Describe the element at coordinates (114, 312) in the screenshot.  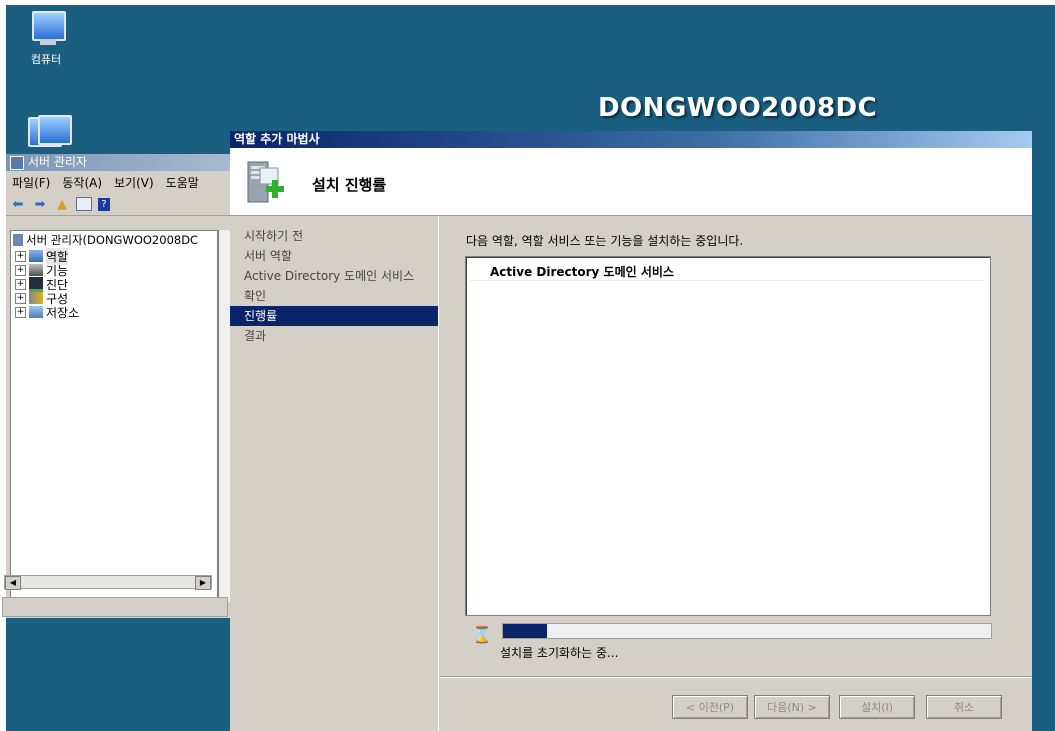
I see `tree-item-storage: + 저장소` at that location.